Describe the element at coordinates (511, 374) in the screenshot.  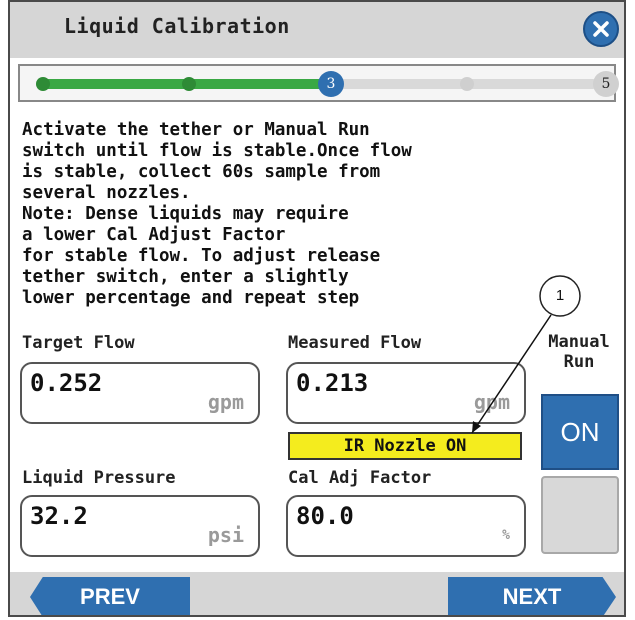
I see `callout-leader-line` at that location.